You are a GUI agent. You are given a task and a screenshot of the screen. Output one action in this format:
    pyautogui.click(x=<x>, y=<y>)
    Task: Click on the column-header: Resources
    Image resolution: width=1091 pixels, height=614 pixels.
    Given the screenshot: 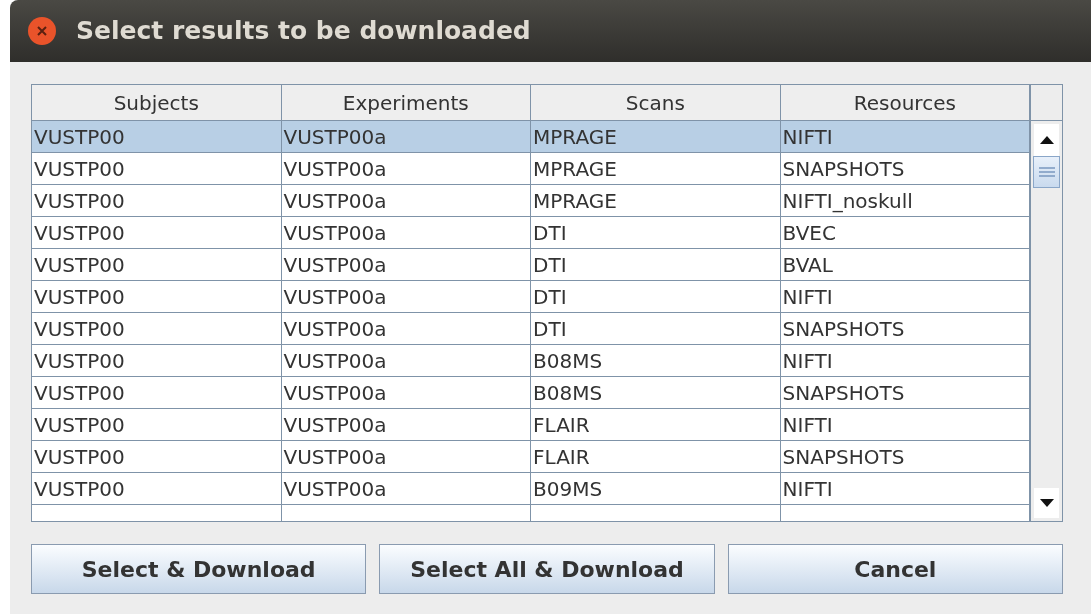 What is the action you would take?
    pyautogui.click(x=905, y=103)
    